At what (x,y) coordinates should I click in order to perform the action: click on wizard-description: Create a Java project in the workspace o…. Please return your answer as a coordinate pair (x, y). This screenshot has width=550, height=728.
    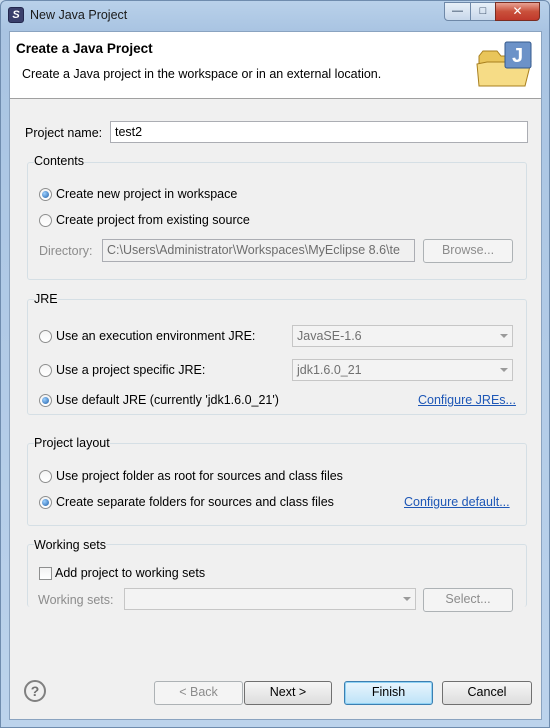
    Looking at the image, I should click on (202, 74).